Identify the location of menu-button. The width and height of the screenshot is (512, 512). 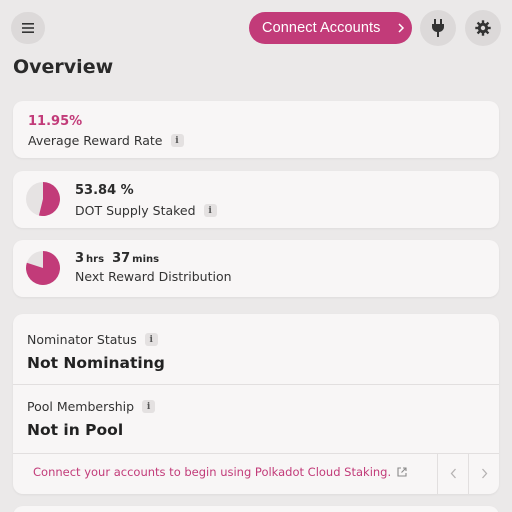
(28, 28).